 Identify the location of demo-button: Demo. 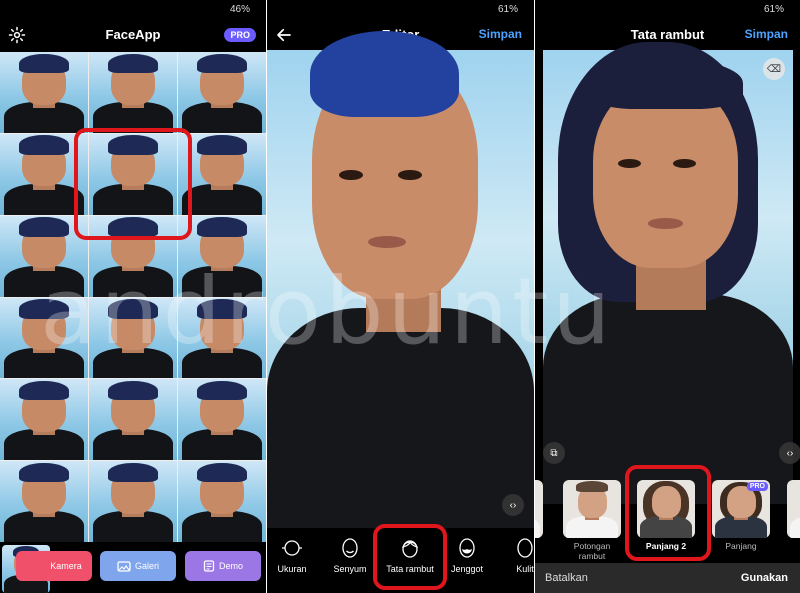
(223, 566).